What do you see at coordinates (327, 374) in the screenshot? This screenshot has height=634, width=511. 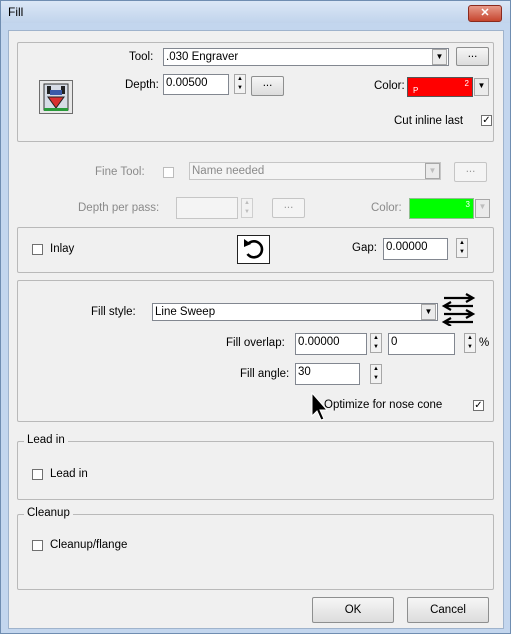 I see `fill-angle-input: 30` at bounding box center [327, 374].